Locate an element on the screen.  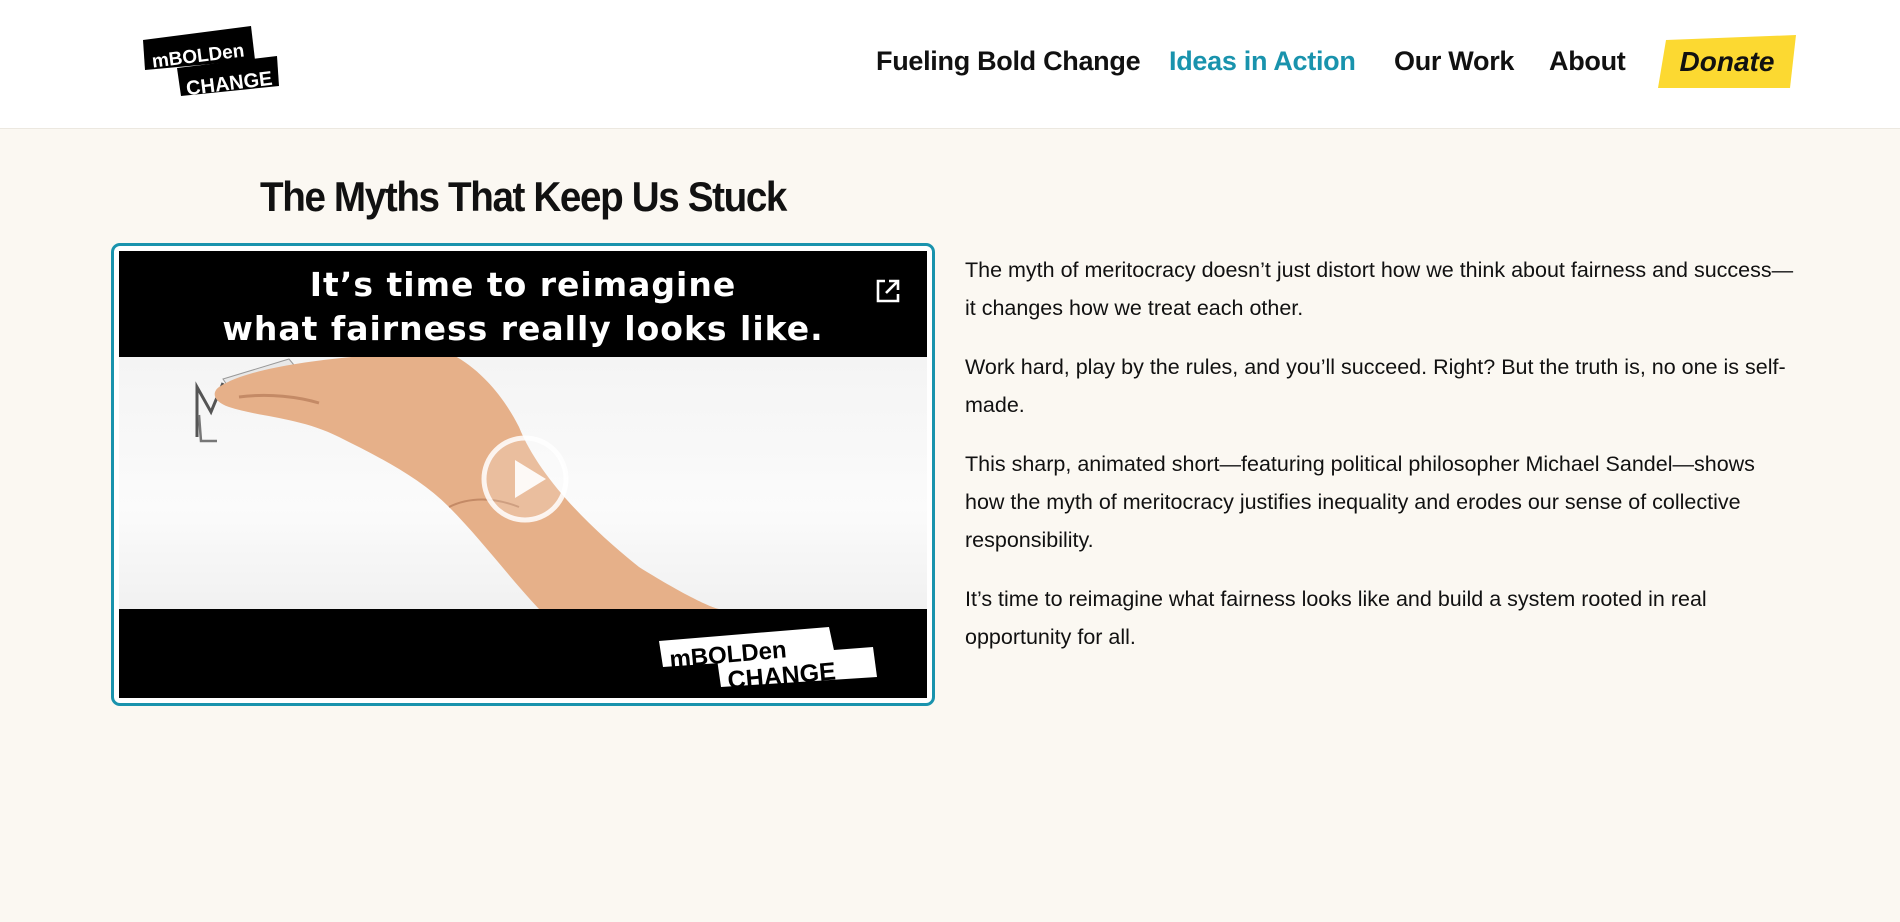
external-link-icon is located at coordinates (888, 291).